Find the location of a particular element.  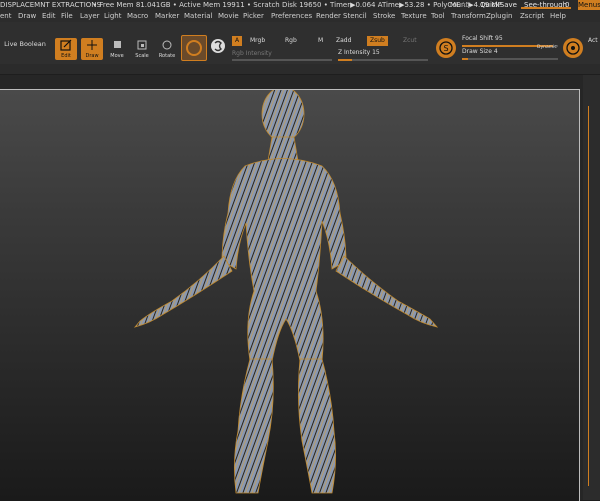

draw-size-label: Draw Size is located at coordinates (477, 51).